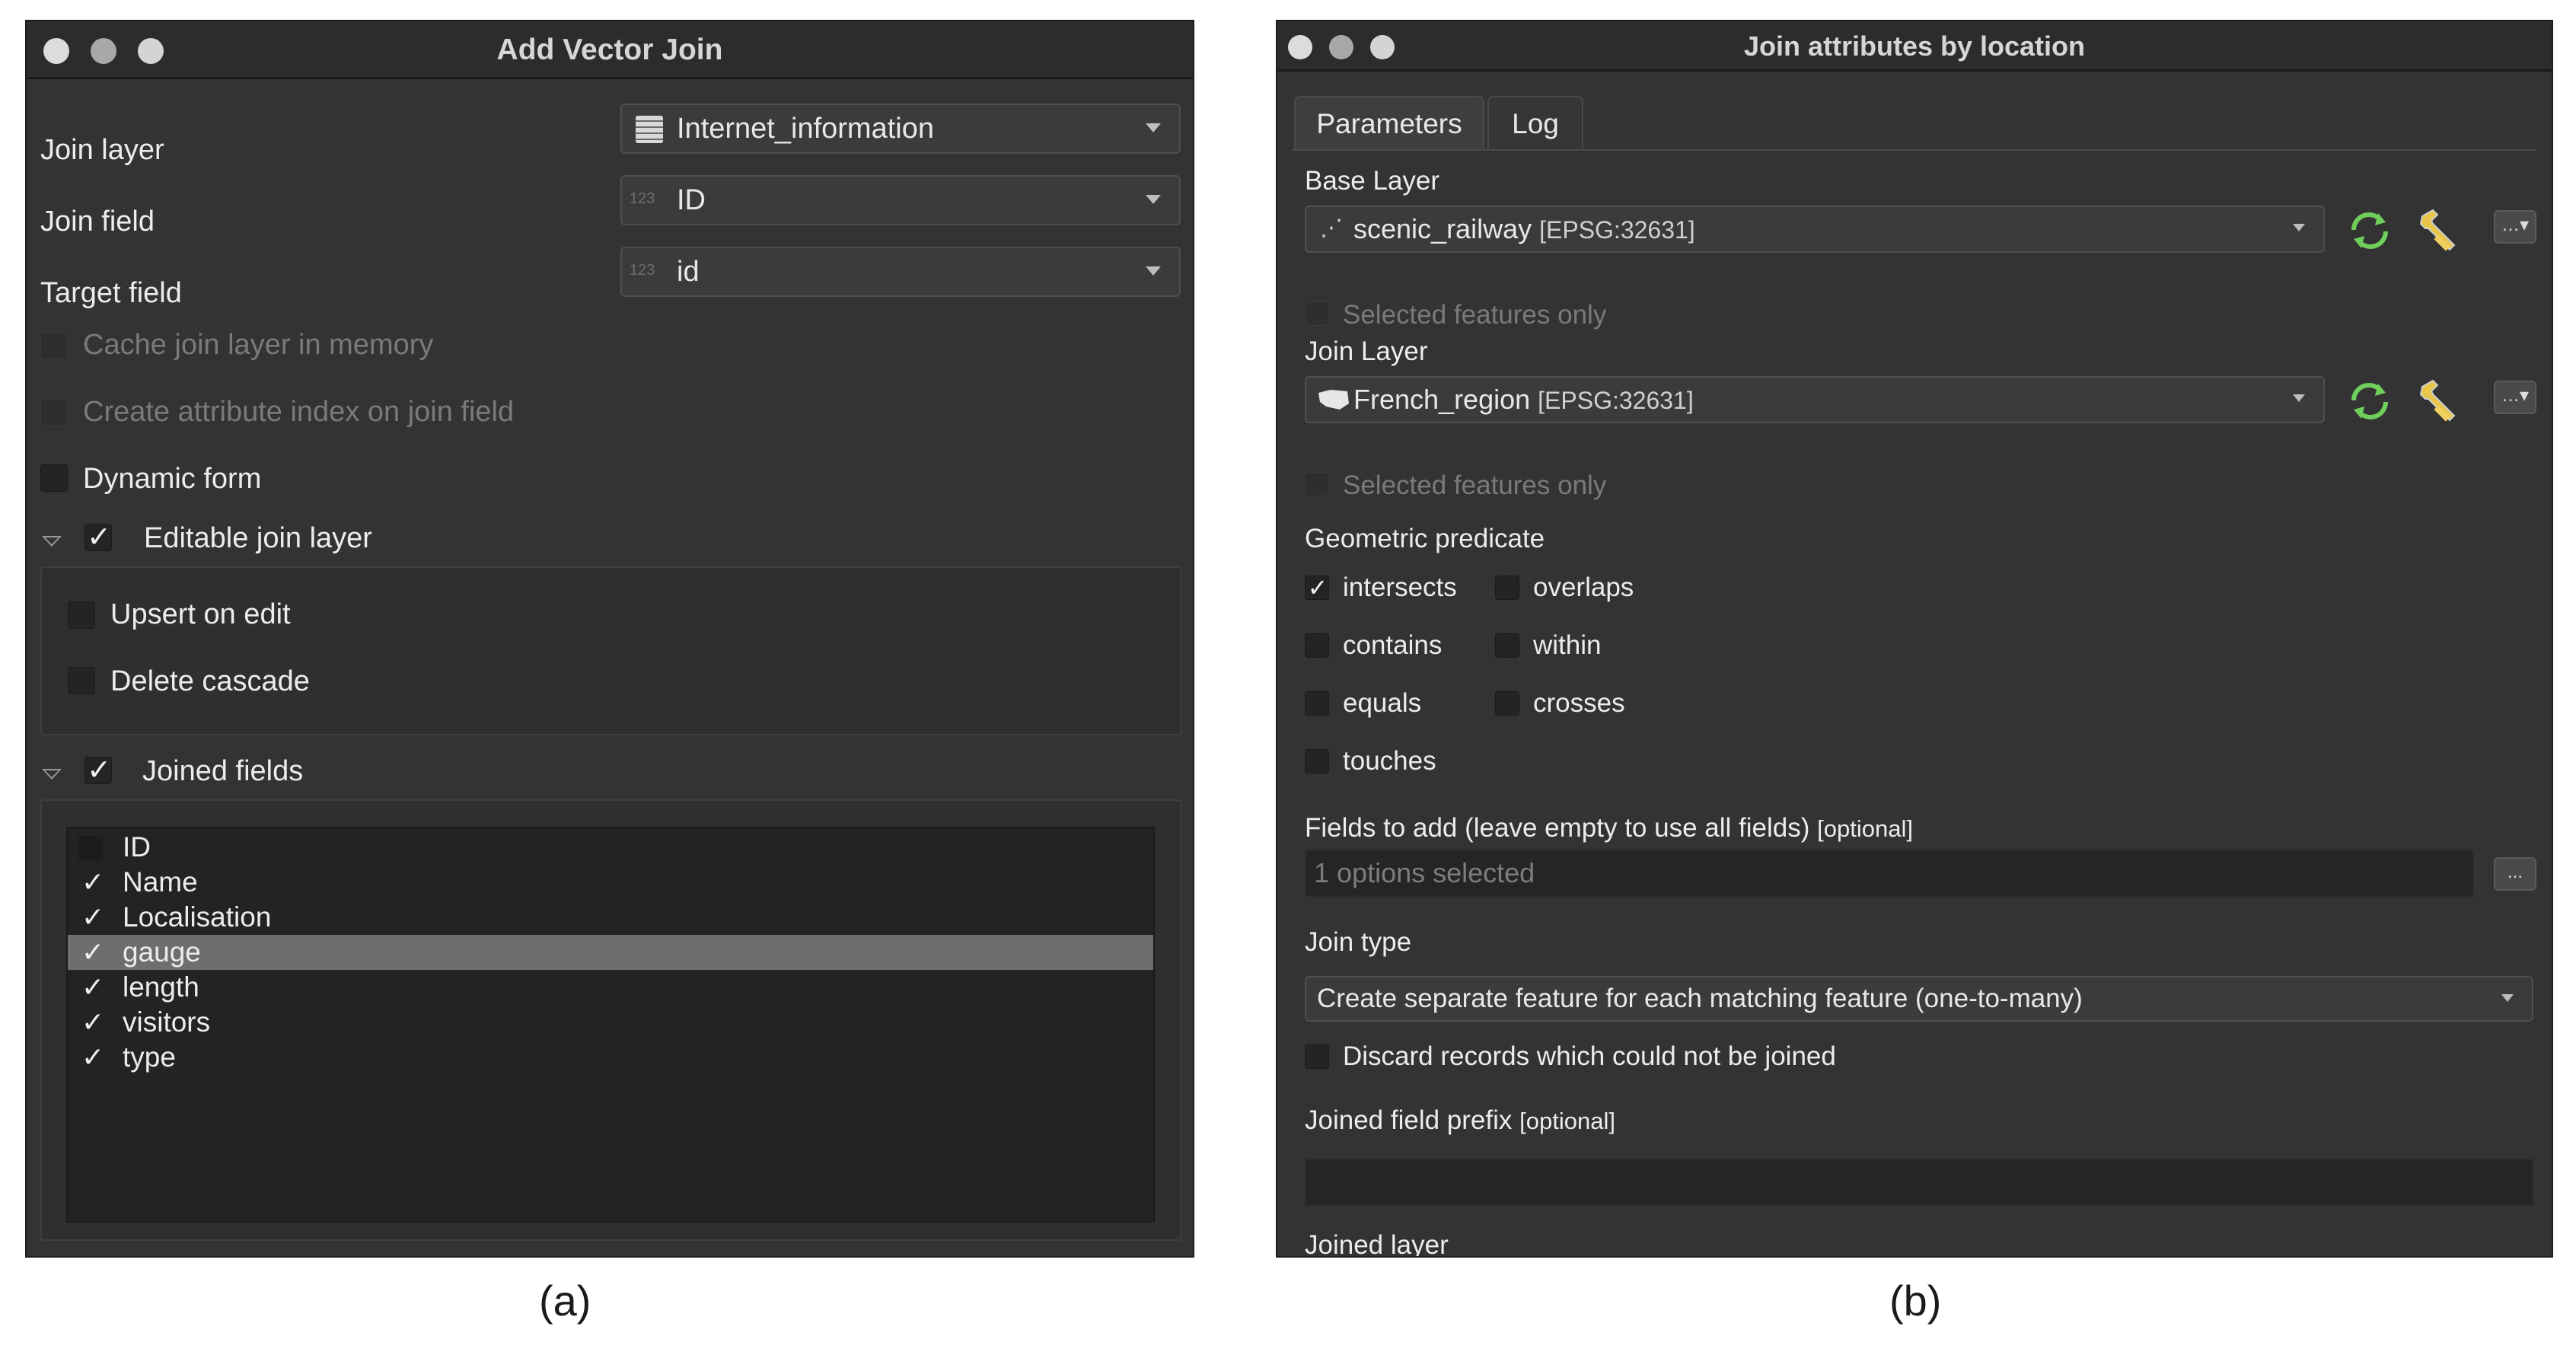  What do you see at coordinates (1332, 228) in the screenshot?
I see `point-layer-icon: ⋰` at bounding box center [1332, 228].